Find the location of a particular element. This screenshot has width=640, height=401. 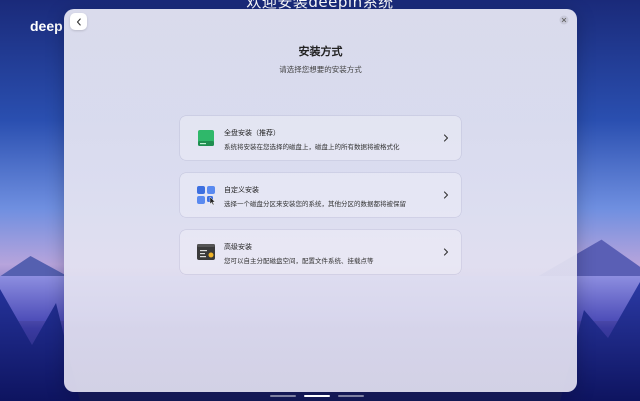

close-icon is located at coordinates (564, 20).